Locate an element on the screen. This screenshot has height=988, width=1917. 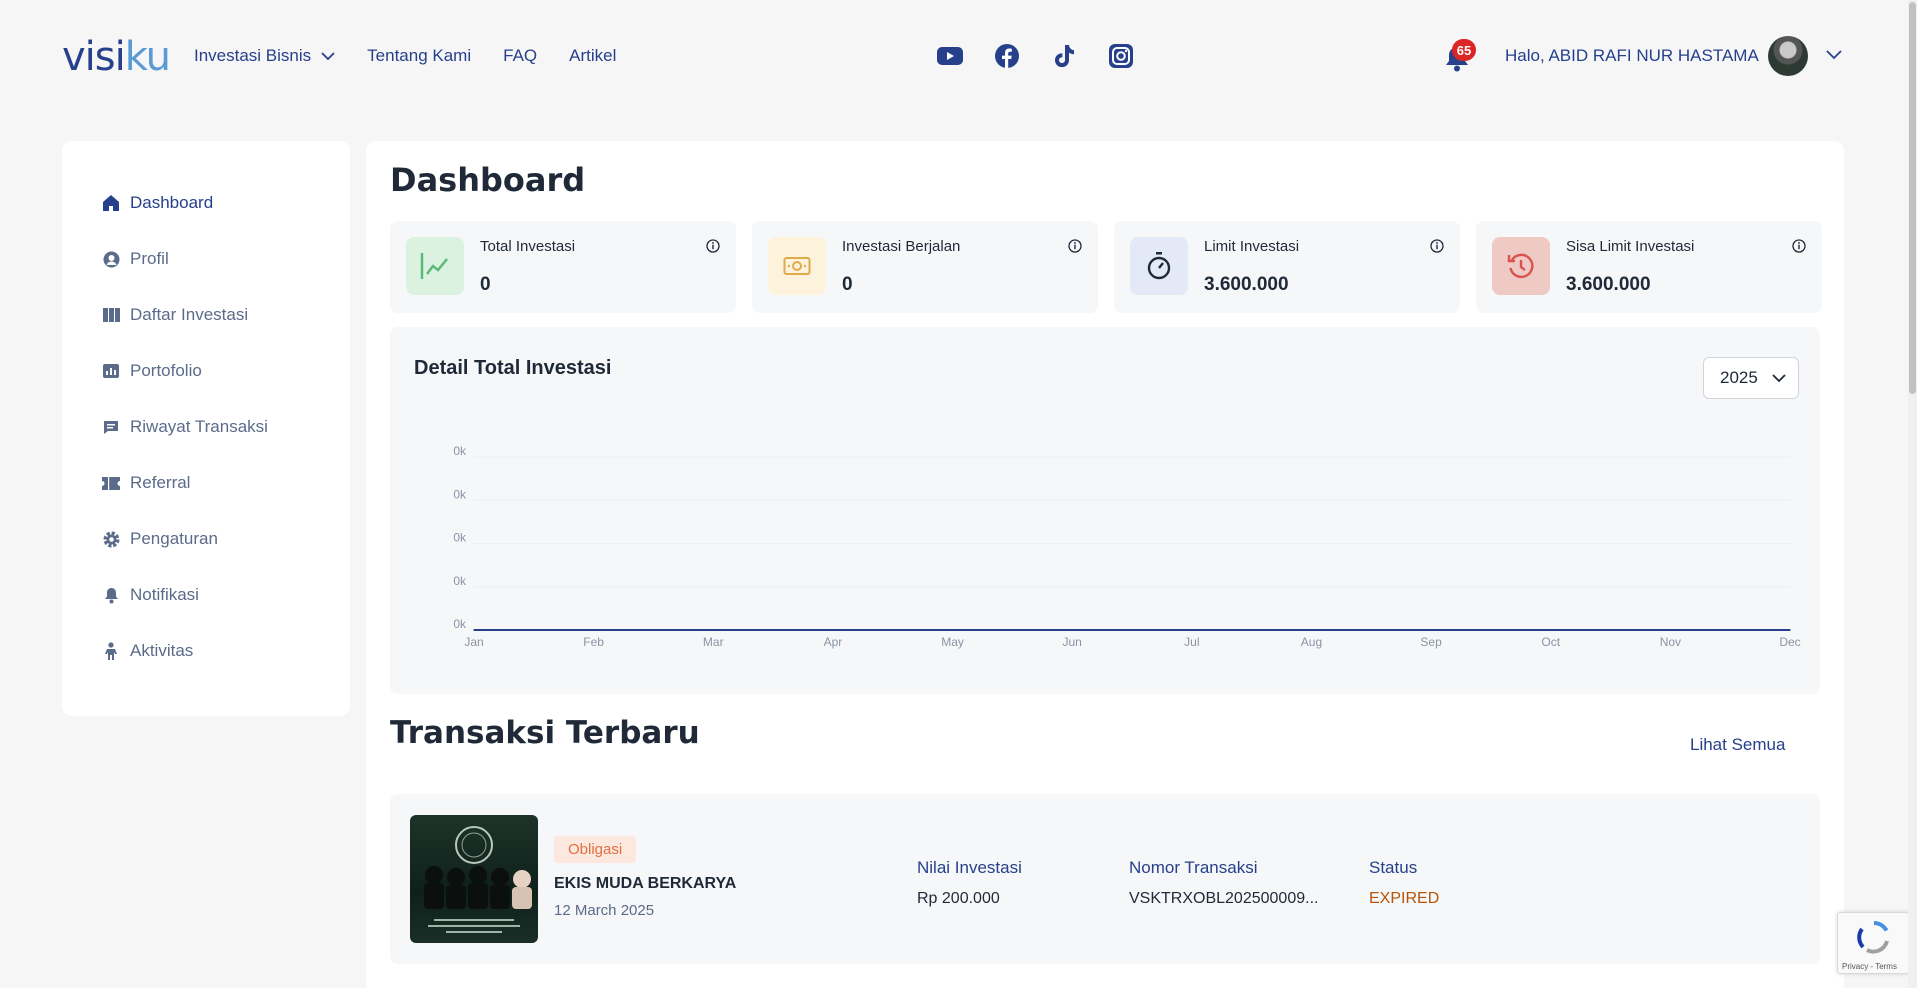
category-tag: Obligasi is located at coordinates (595, 849).